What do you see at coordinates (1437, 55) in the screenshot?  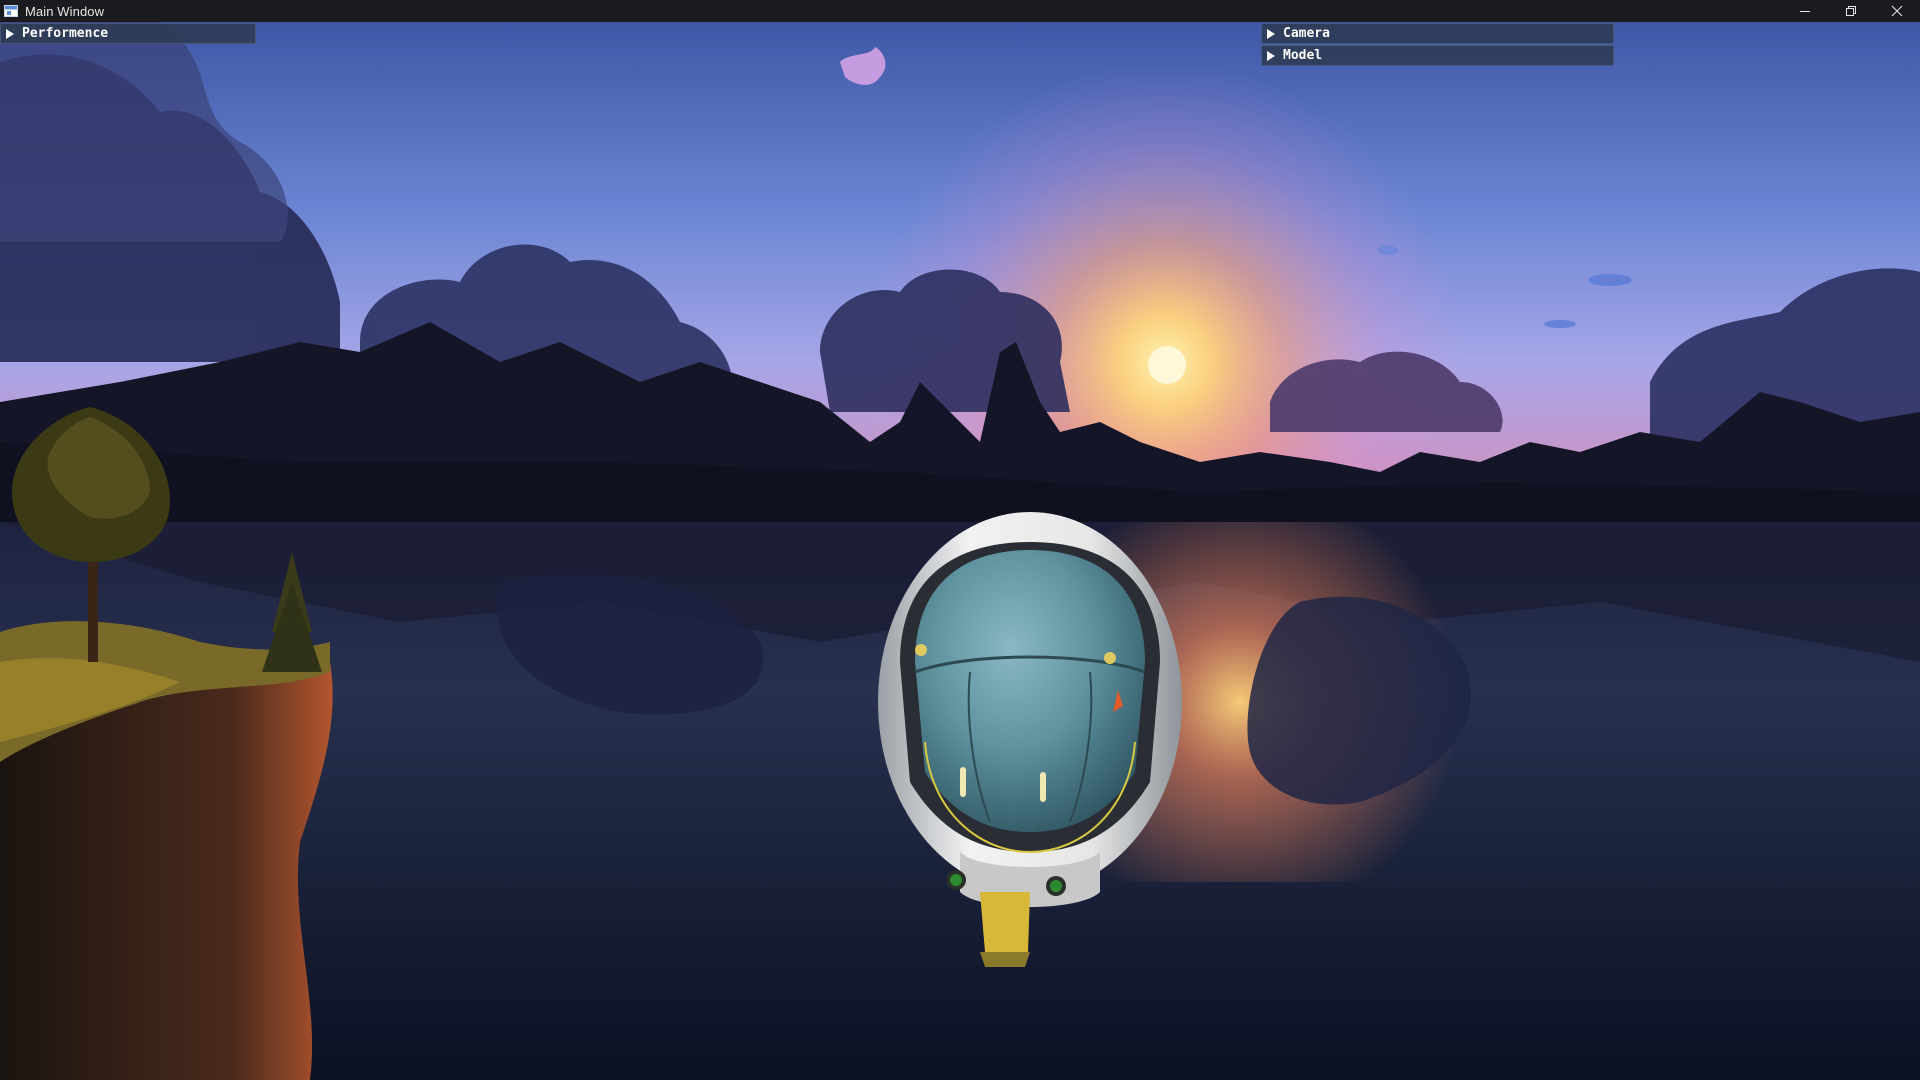 I see `model-header: Model` at bounding box center [1437, 55].